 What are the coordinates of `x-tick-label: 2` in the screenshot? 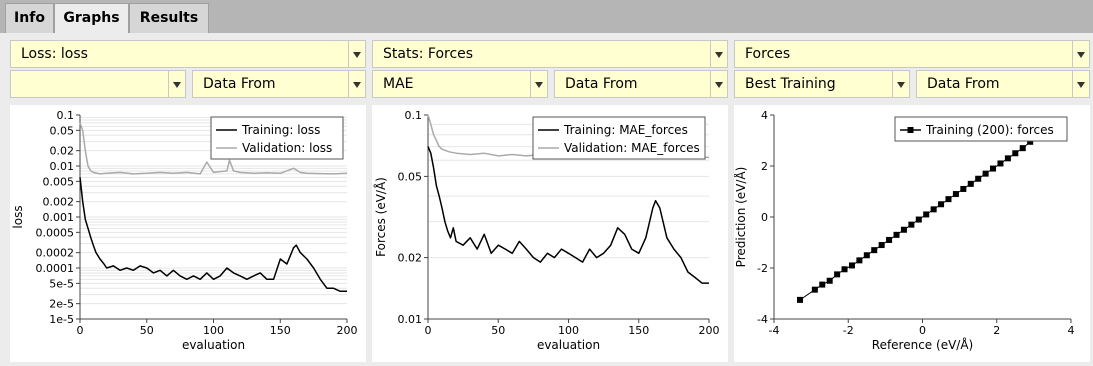 It's located at (996, 330).